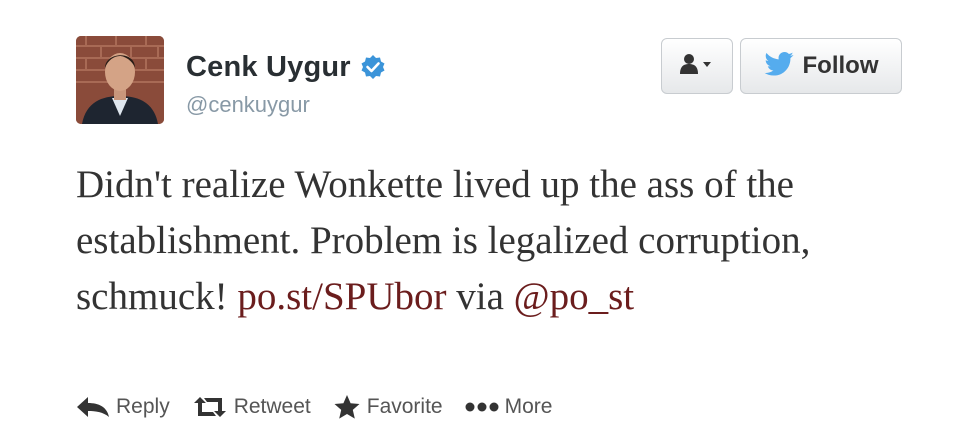 The height and width of the screenshot is (432, 980). I want to click on reply-action: Reply, so click(123, 407).